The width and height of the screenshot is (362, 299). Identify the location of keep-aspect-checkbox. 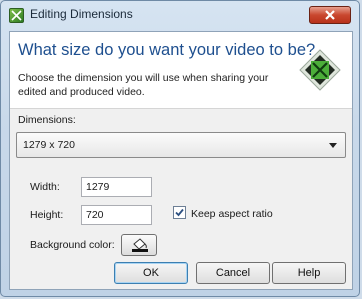
(179, 212).